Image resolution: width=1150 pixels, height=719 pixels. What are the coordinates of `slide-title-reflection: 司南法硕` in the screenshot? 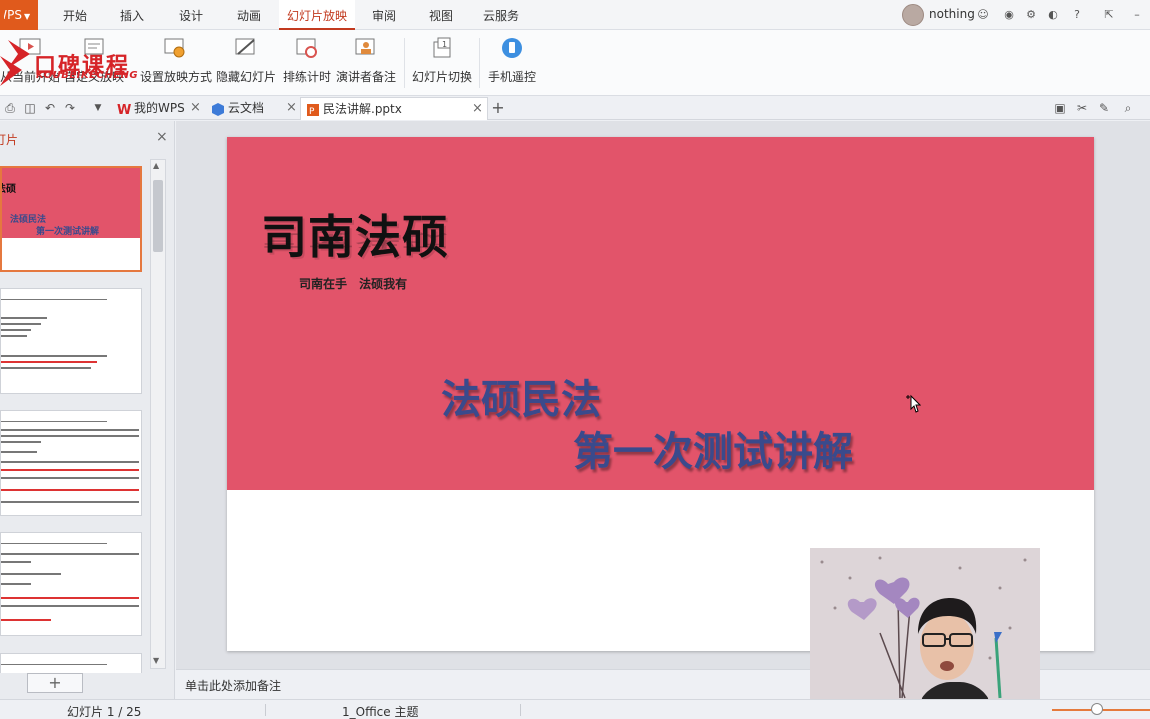 It's located at (355, 240).